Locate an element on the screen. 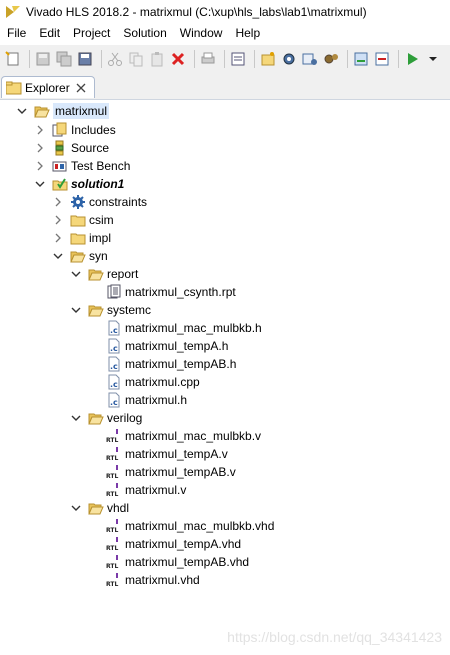 This screenshot has height=655, width=450. tree-item-csim: csim is located at coordinates (83, 220).